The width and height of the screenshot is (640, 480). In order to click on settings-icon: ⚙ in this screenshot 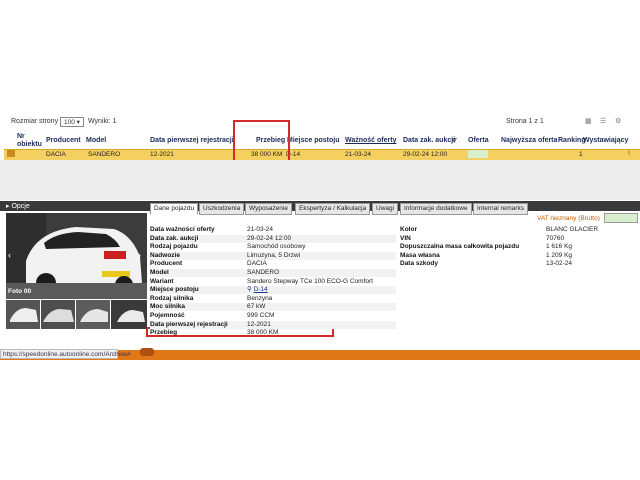, I will do `click(618, 121)`.